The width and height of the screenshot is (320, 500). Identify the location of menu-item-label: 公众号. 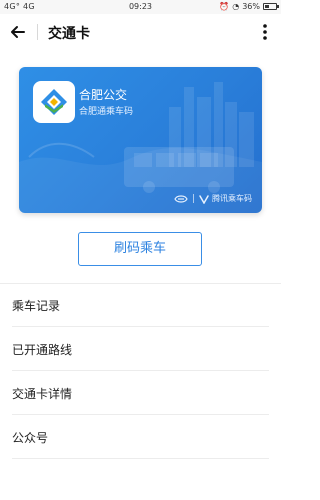
(30, 438).